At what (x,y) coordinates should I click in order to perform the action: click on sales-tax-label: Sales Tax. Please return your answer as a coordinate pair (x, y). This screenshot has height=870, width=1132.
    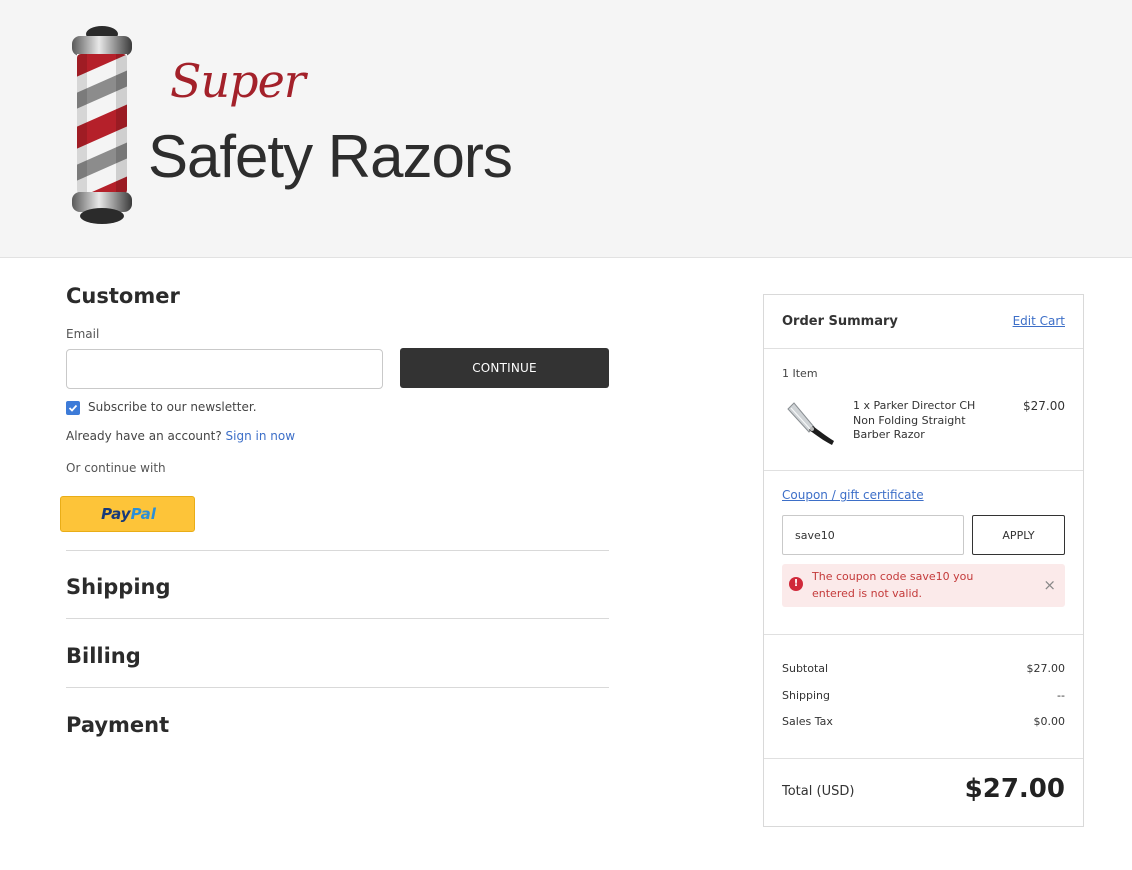
    Looking at the image, I should click on (807, 721).